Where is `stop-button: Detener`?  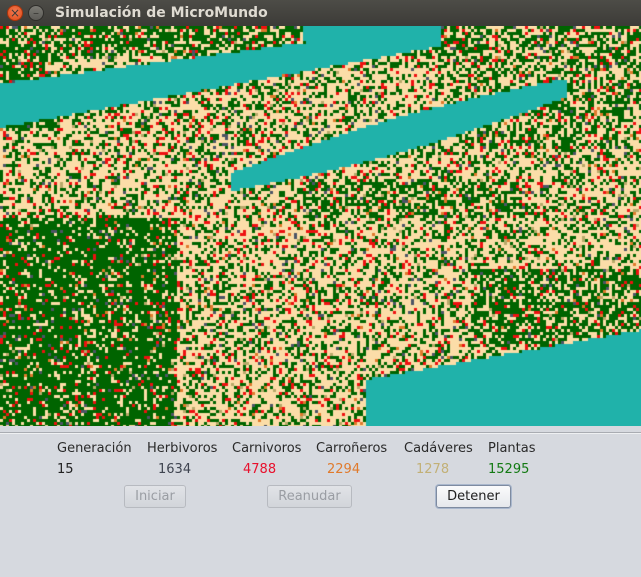
stop-button: Detener is located at coordinates (473, 496).